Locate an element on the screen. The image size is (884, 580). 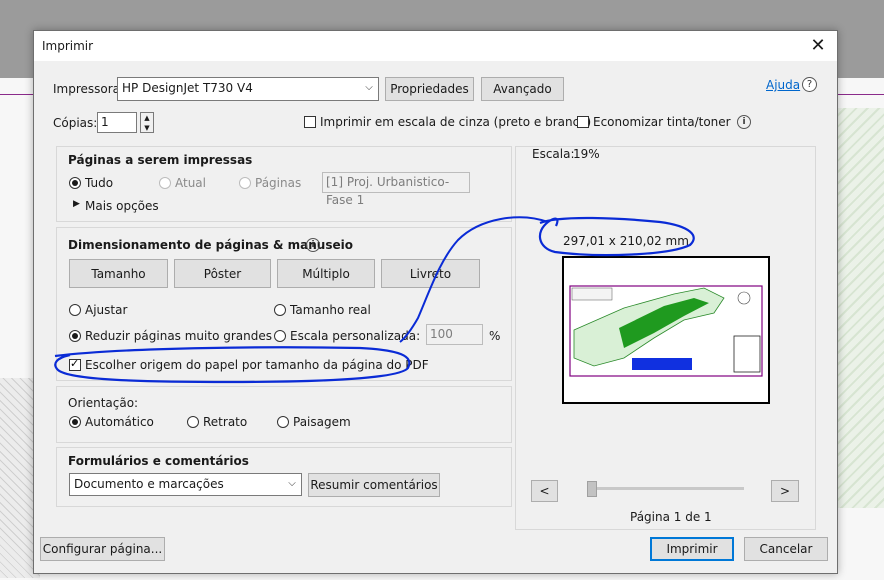
custom-scale-radio is located at coordinates (280, 336).